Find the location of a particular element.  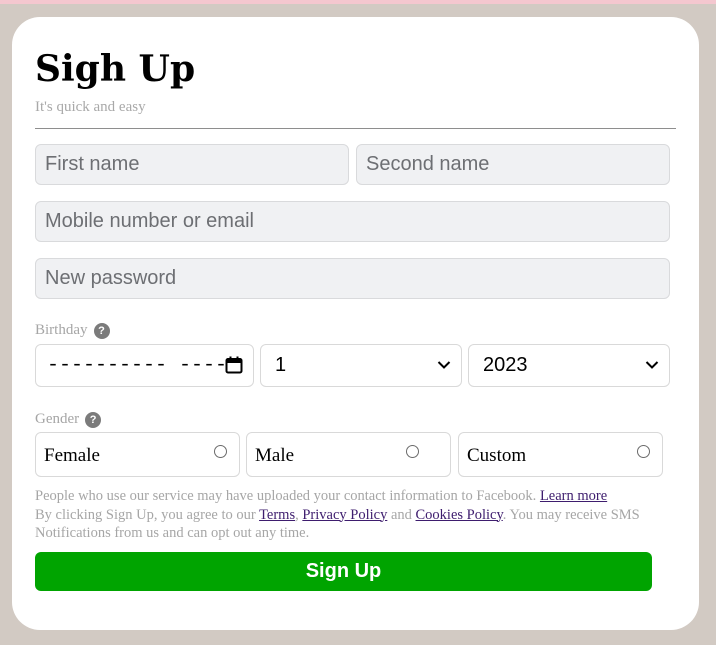

gender-option-custom: Custom is located at coordinates (560, 454).